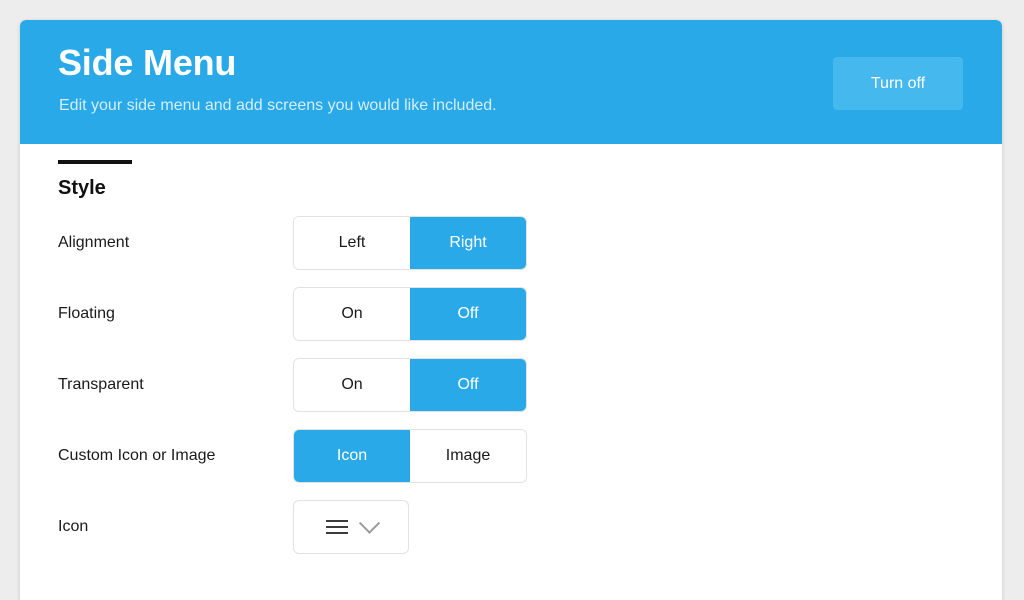 This screenshot has width=1024, height=600. I want to click on transparent-segmented-control: On Off, so click(410, 385).